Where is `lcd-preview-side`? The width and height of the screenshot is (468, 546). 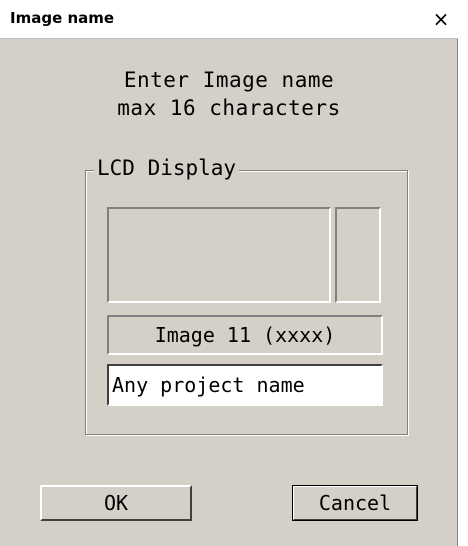 lcd-preview-side is located at coordinates (358, 255).